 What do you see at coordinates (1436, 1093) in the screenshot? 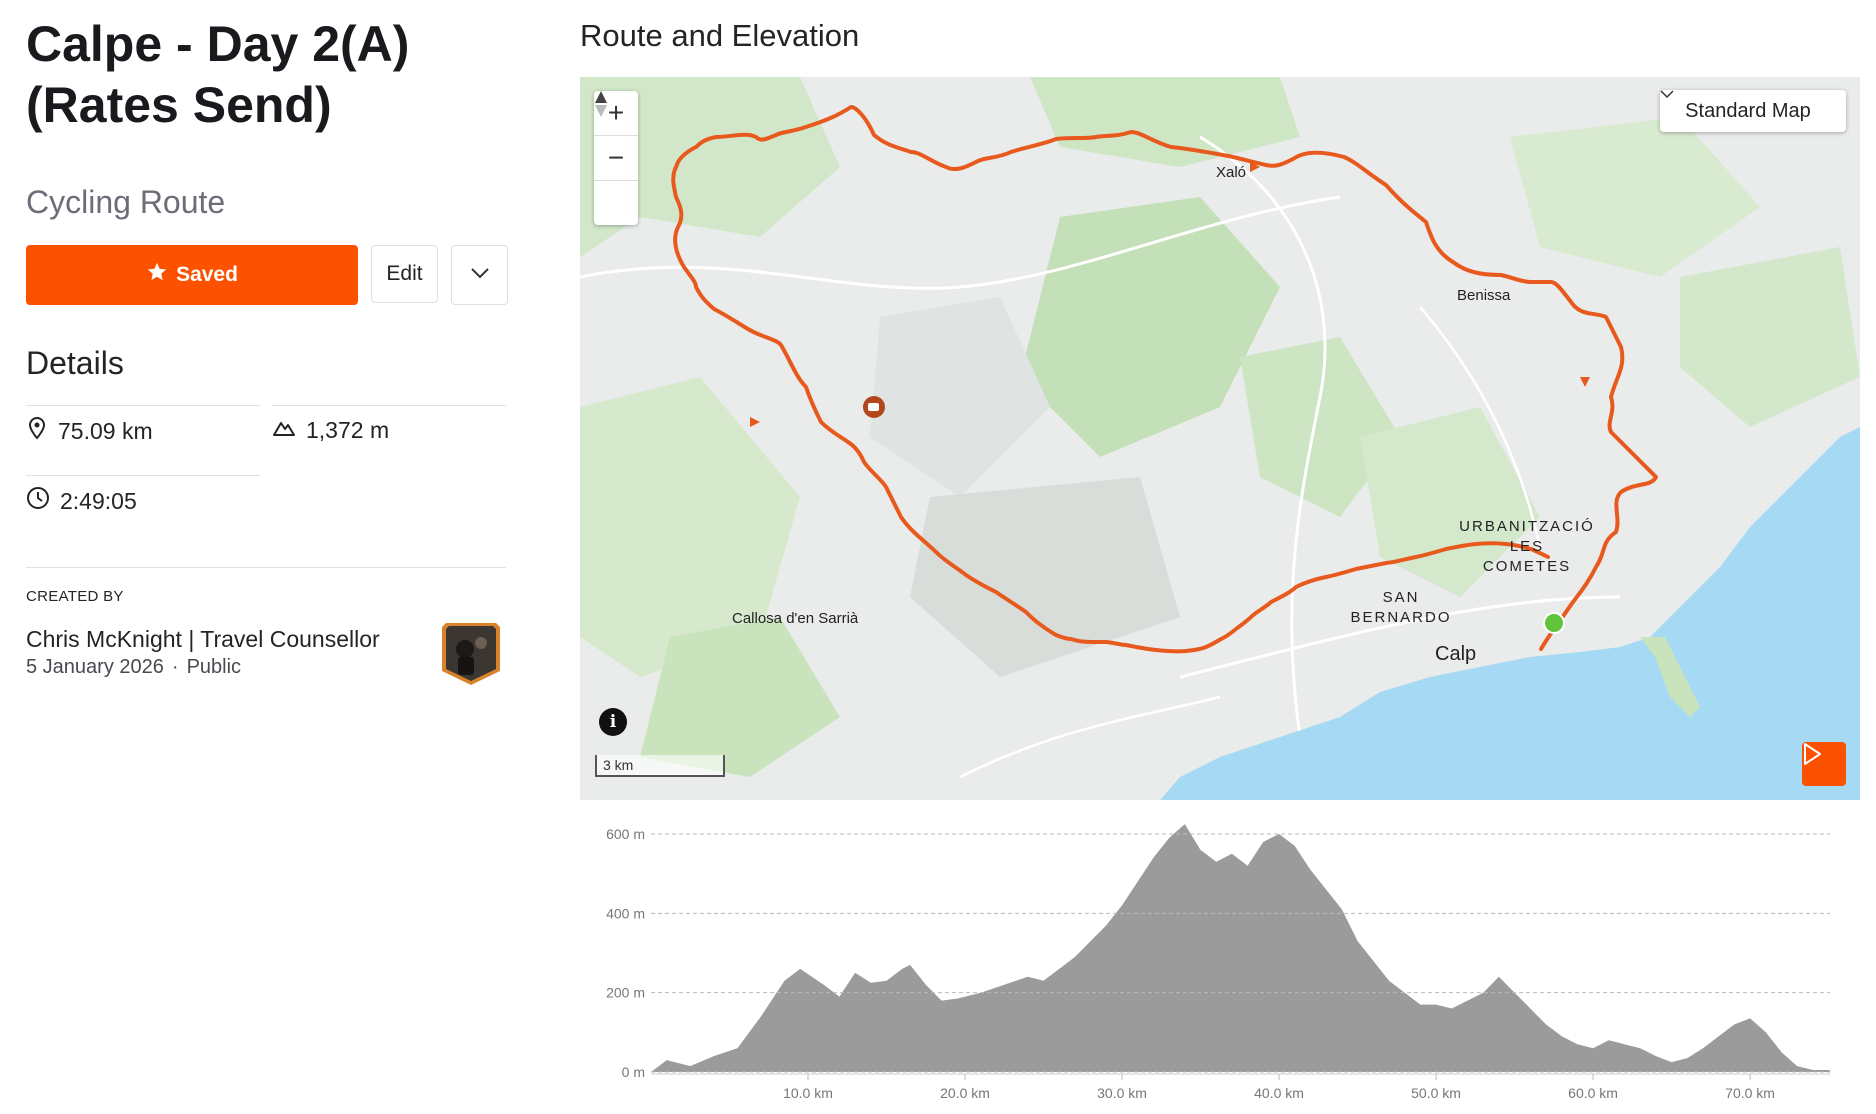
I see `x-tick-label: 50.0 km` at bounding box center [1436, 1093].